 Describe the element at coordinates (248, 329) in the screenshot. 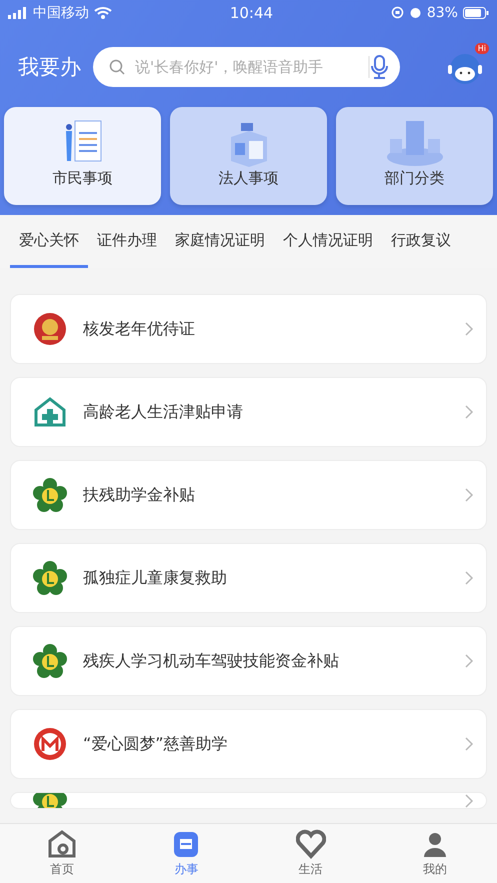

I see `service-item: 核发老年优待证` at that location.